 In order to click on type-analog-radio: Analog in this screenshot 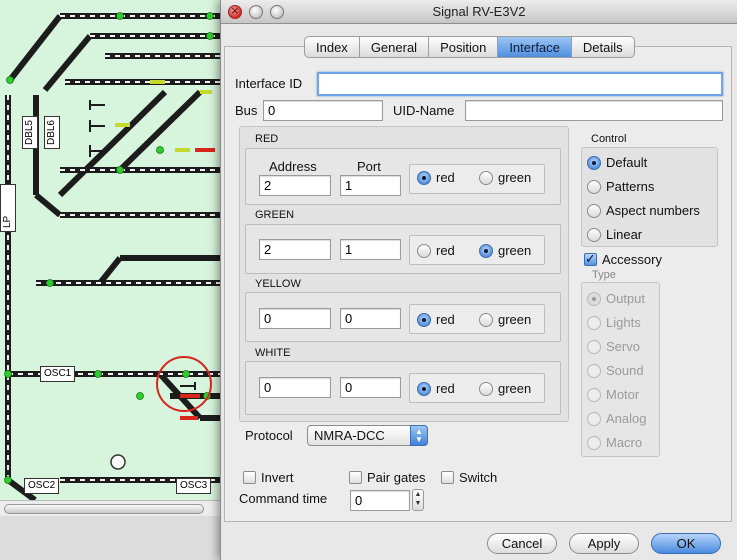, I will do `click(616, 418)`.